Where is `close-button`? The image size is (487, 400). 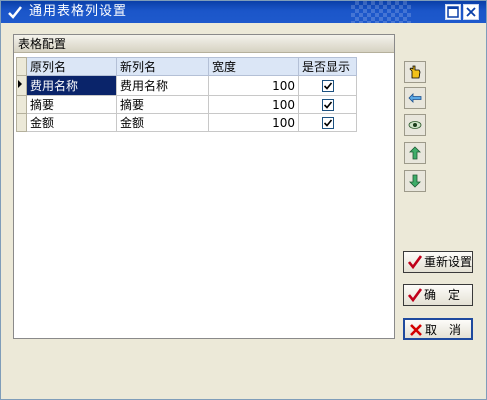
close-button is located at coordinates (471, 12).